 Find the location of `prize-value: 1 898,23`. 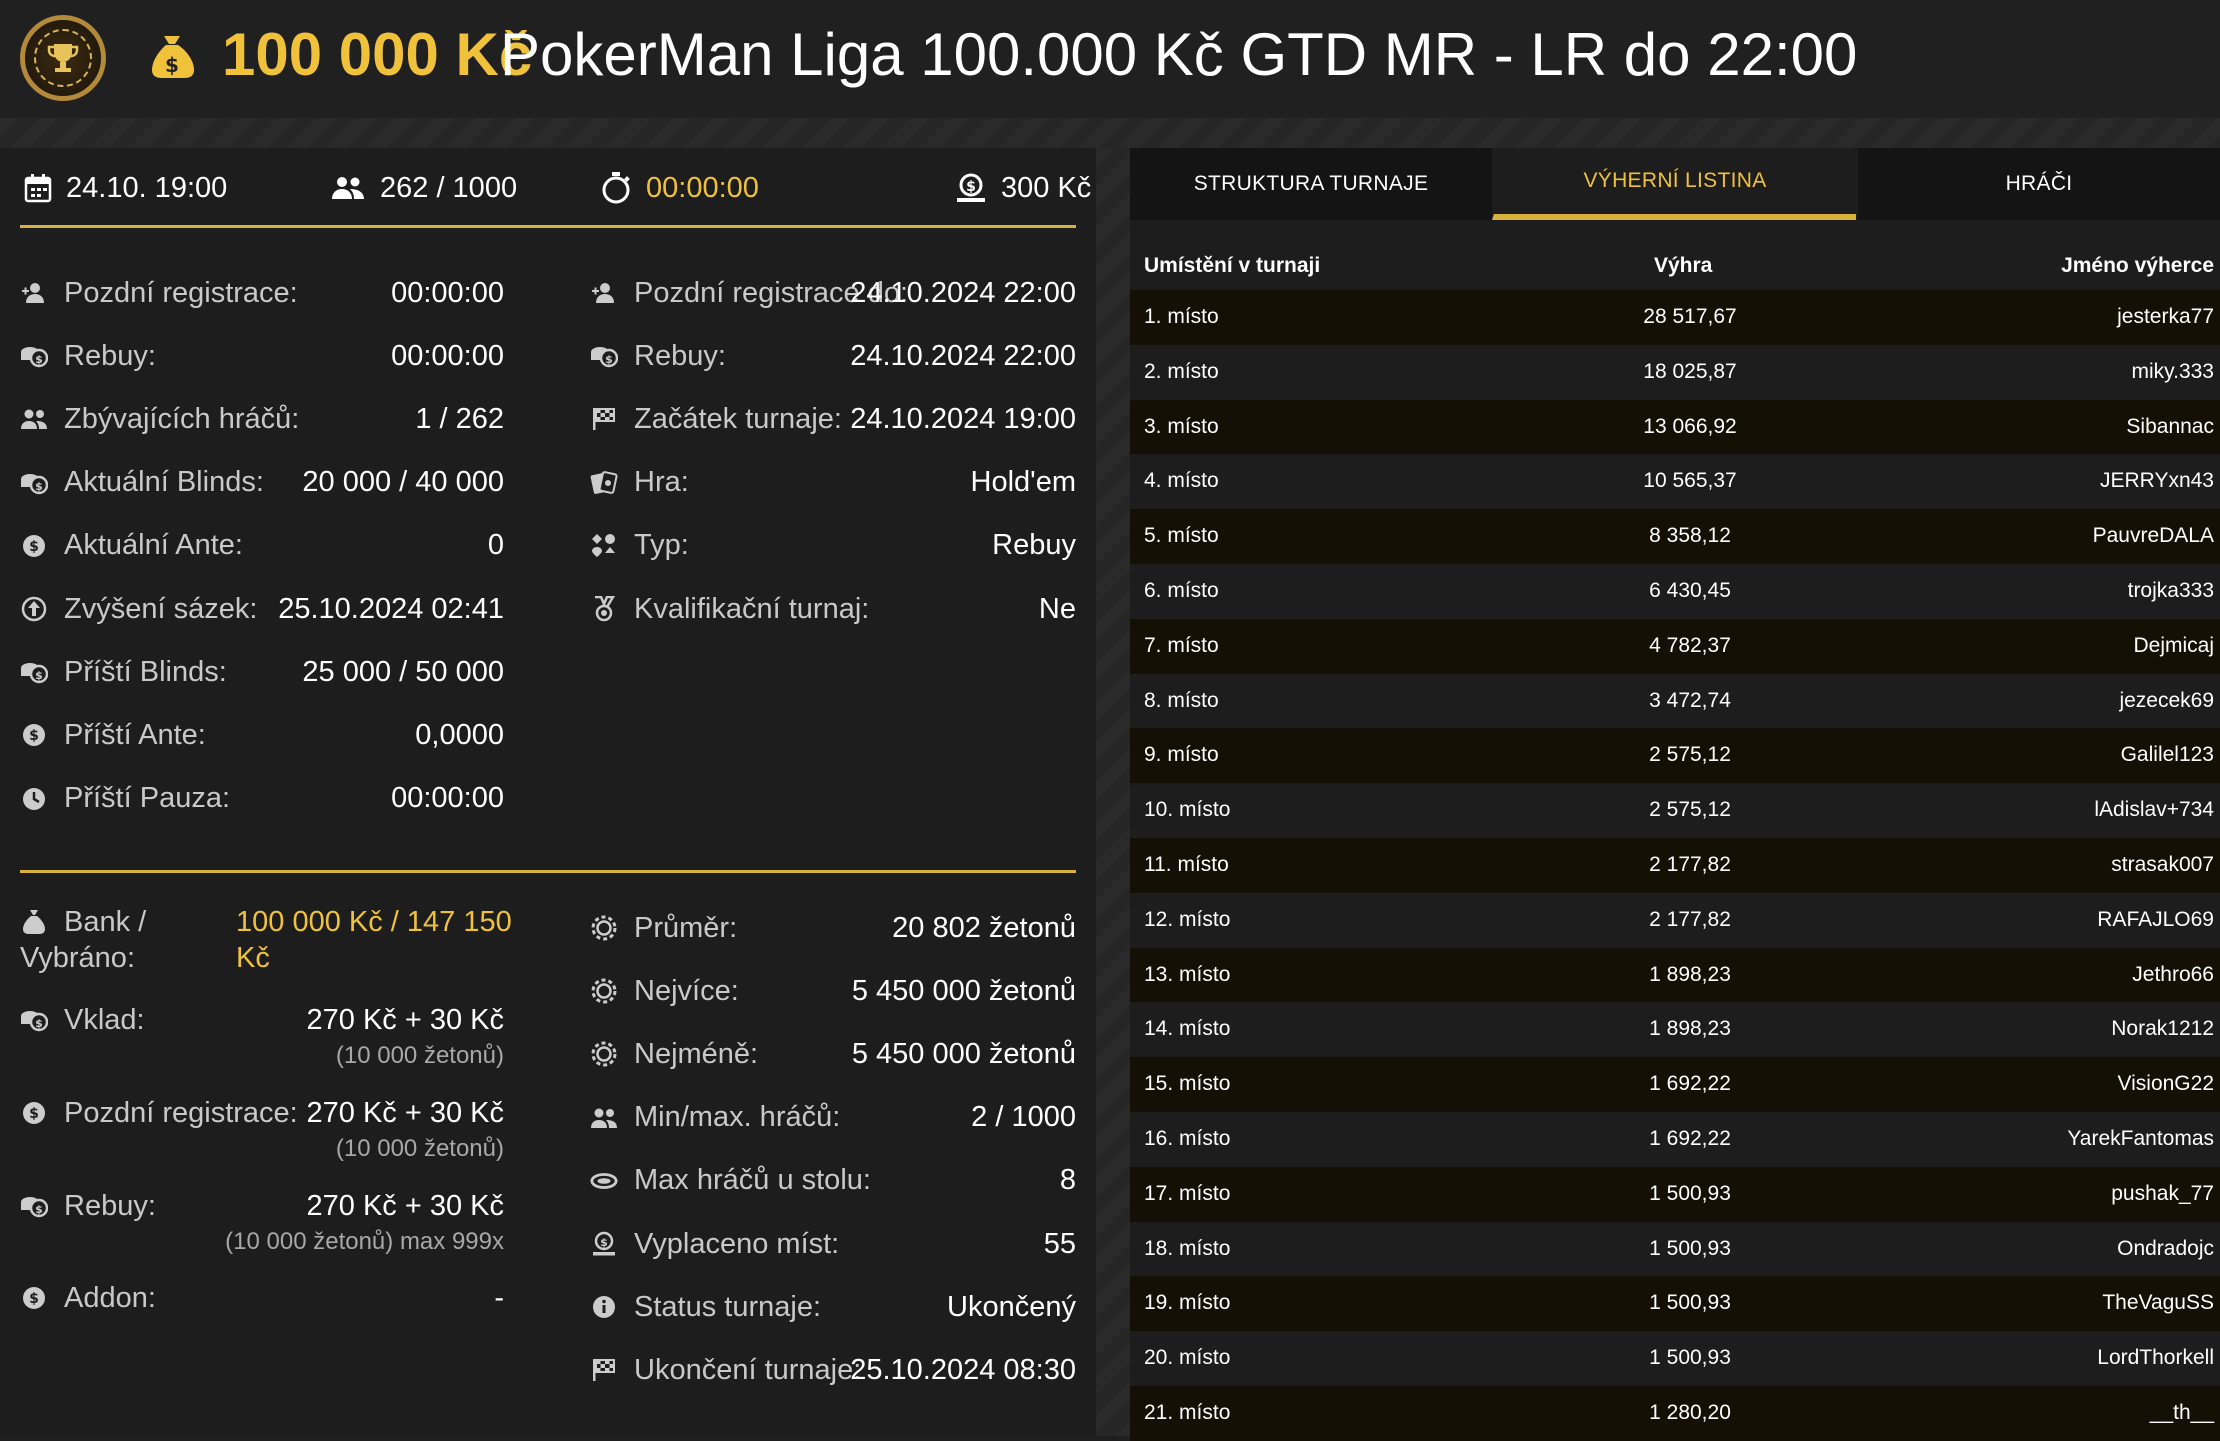

prize-value: 1 898,23 is located at coordinates (1690, 974).